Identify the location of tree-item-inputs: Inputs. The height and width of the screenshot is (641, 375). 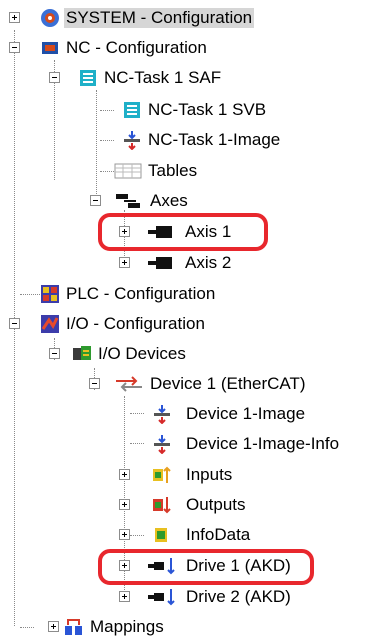
(187, 475).